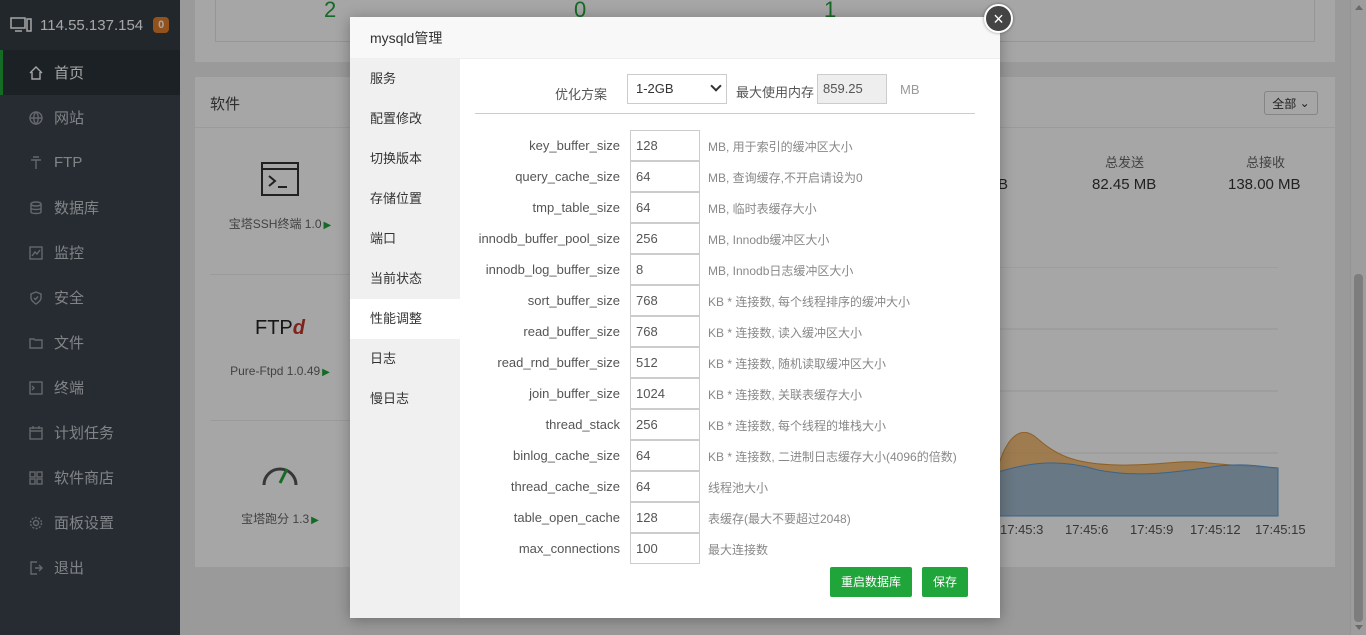  I want to click on param-row: join_buffer_size 1024 KB * 连接数, 关联表缓存大小, so click(730, 393).